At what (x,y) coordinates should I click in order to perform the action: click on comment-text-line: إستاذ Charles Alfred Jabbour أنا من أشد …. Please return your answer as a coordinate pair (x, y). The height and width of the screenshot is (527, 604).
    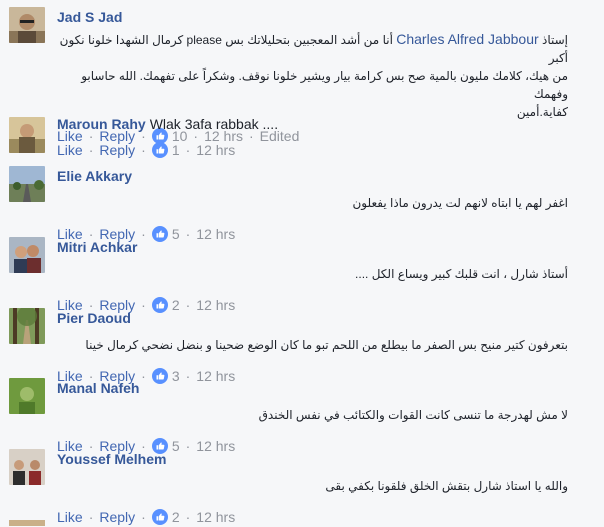
    Looking at the image, I should click on (313, 48).